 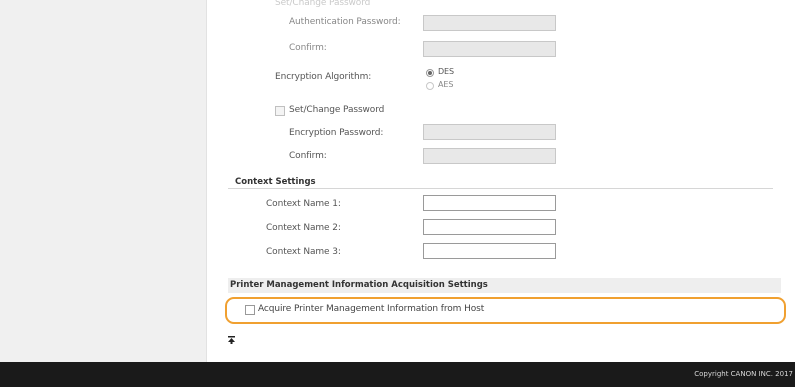 What do you see at coordinates (446, 84) in the screenshot?
I see `aes-label: AES` at bounding box center [446, 84].